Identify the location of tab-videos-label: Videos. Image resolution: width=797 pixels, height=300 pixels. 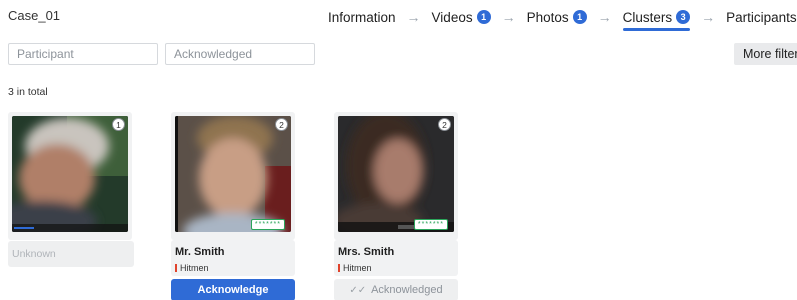
(452, 17).